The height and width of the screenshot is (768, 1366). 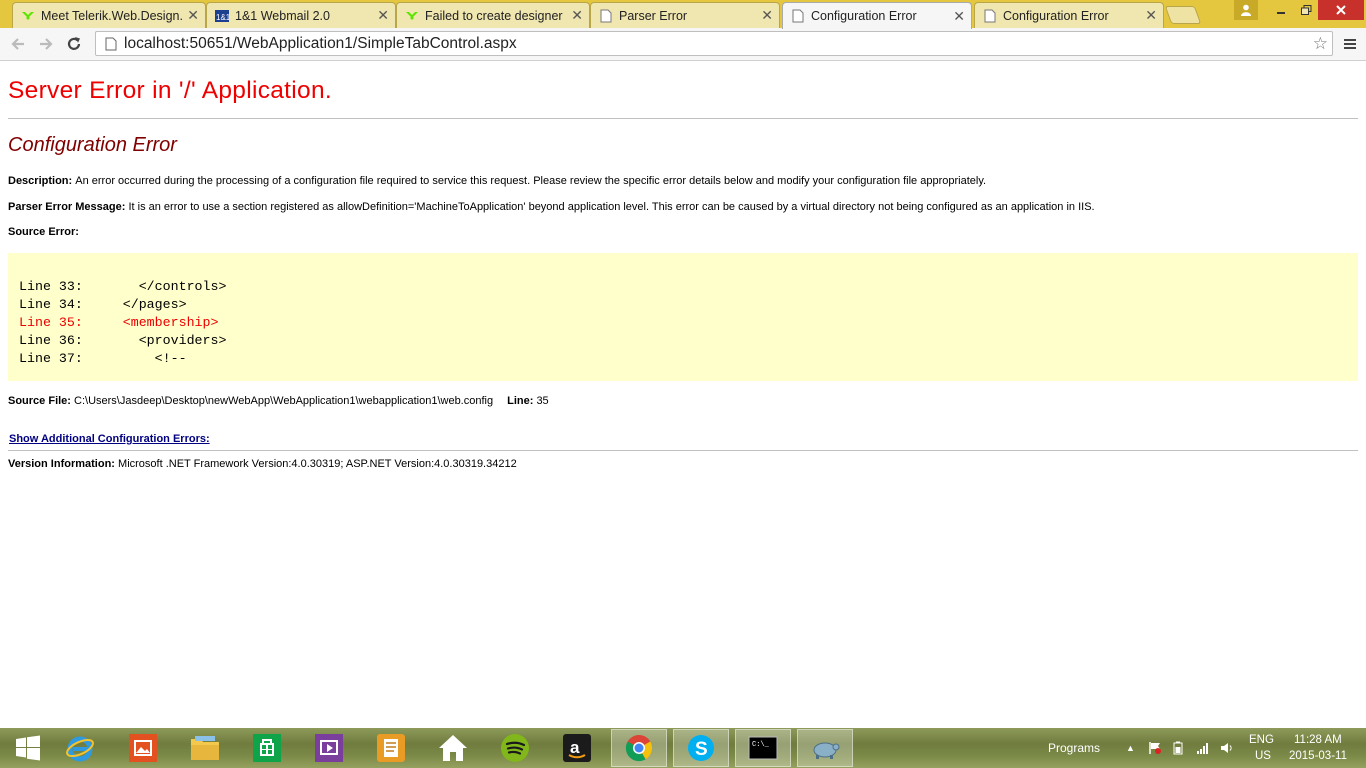 I want to click on input-language: ENG, so click(x=1261, y=740).